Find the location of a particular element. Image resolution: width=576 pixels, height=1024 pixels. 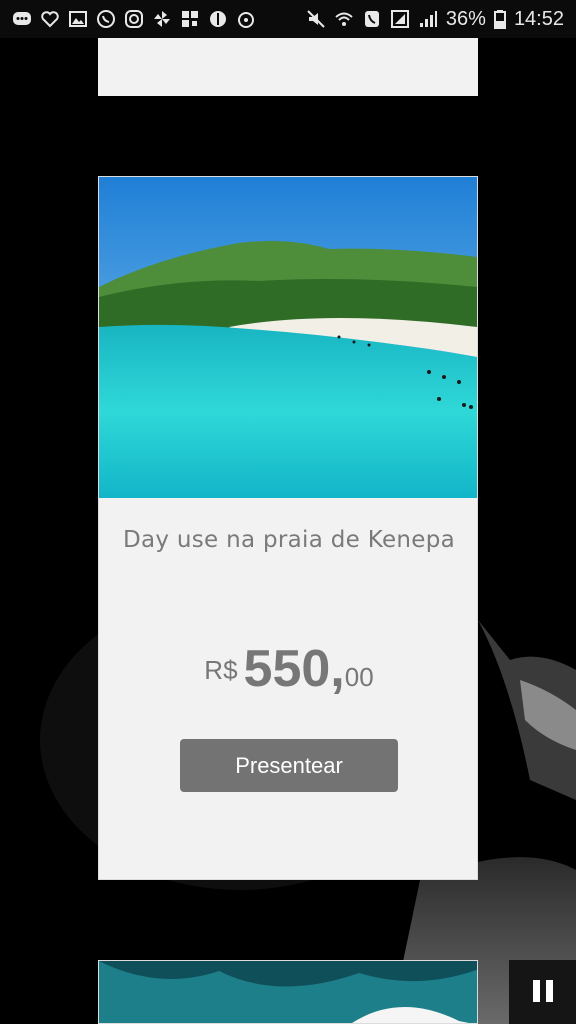

next-product-card is located at coordinates (288, 992).